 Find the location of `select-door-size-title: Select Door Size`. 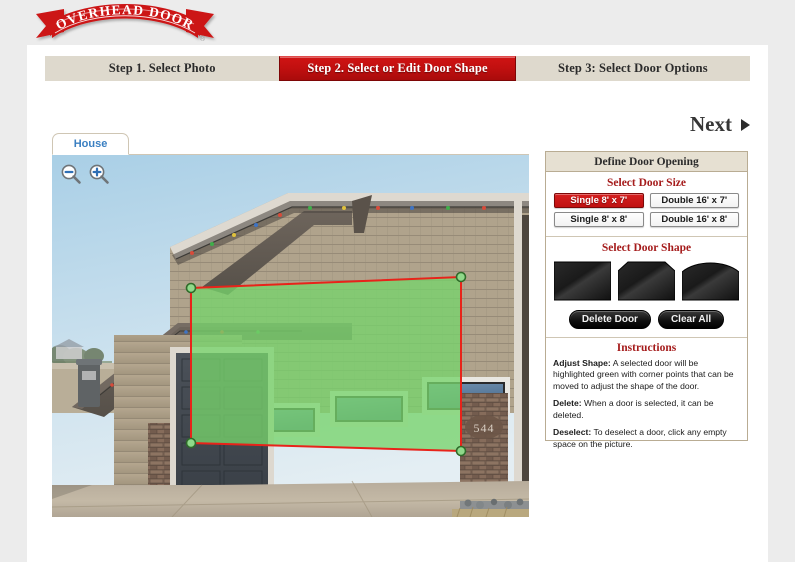

select-door-size-title: Select Door Size is located at coordinates (646, 183).